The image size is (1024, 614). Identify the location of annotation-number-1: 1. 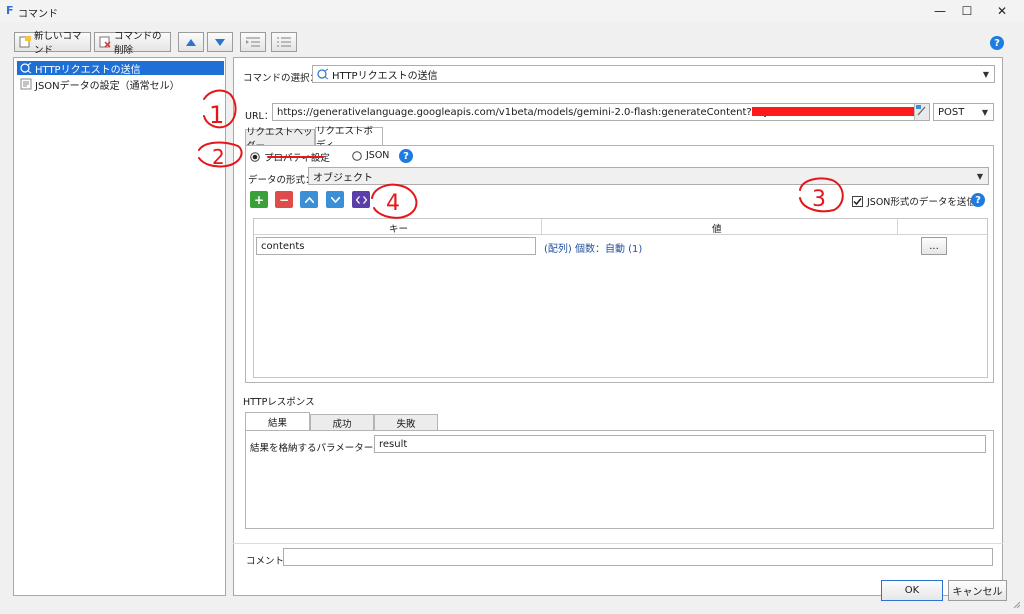
(216, 115).